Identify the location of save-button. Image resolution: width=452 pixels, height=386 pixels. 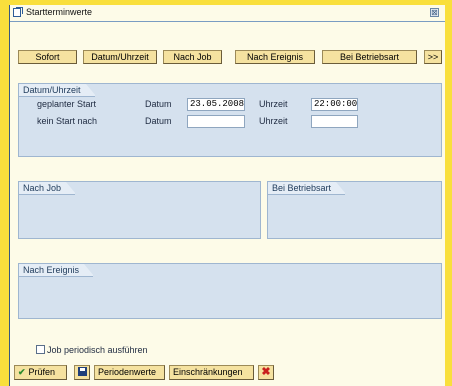
(82, 372).